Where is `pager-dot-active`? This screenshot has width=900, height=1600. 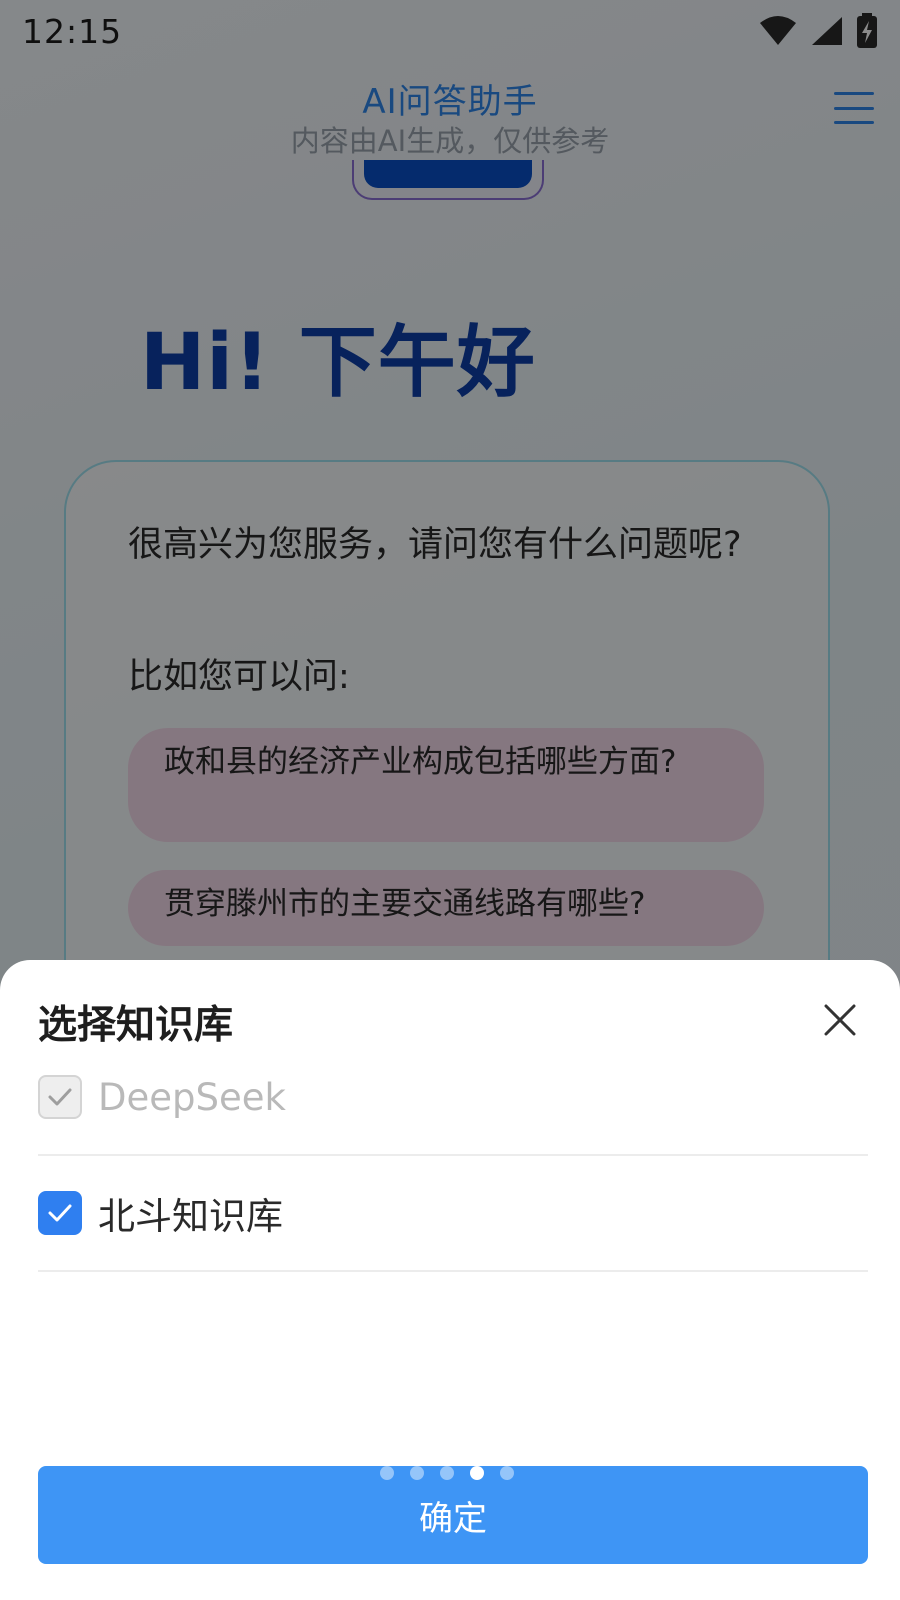 pager-dot-active is located at coordinates (477, 1473).